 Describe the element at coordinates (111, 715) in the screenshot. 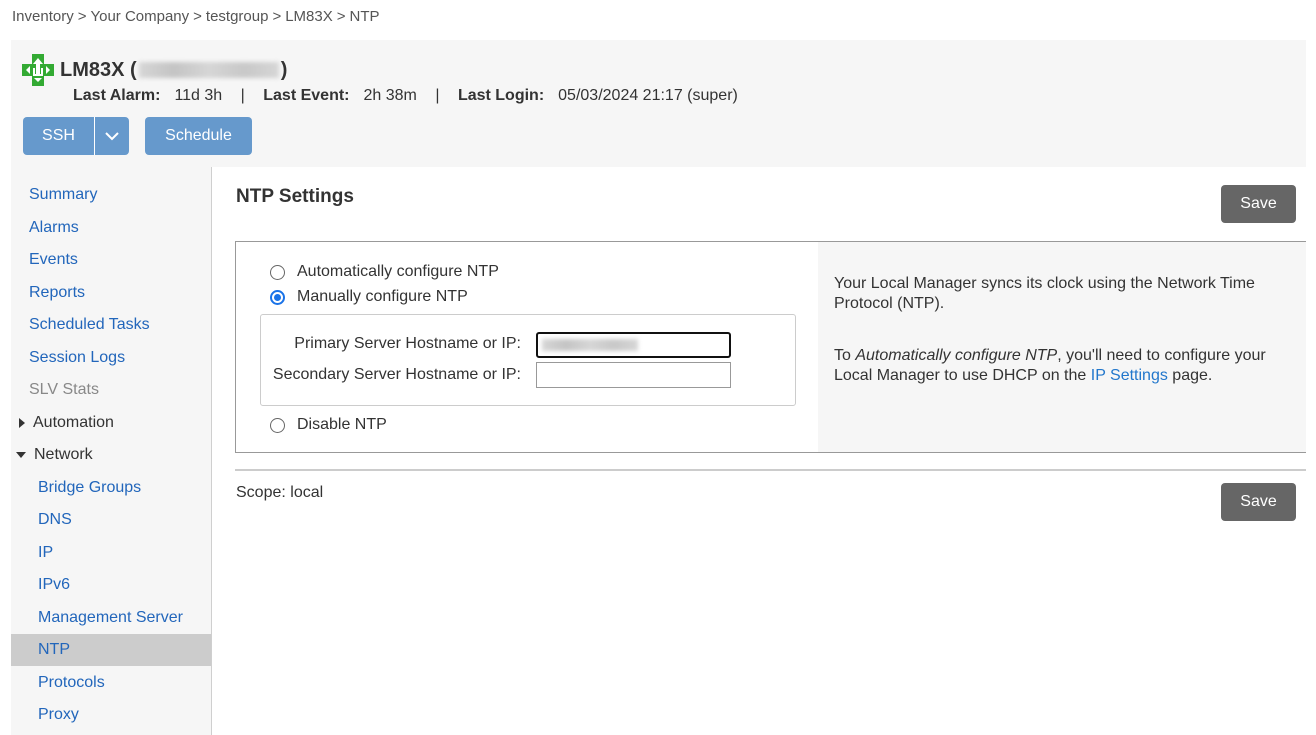

I see `sidebar-item-proxy: Proxy` at that location.